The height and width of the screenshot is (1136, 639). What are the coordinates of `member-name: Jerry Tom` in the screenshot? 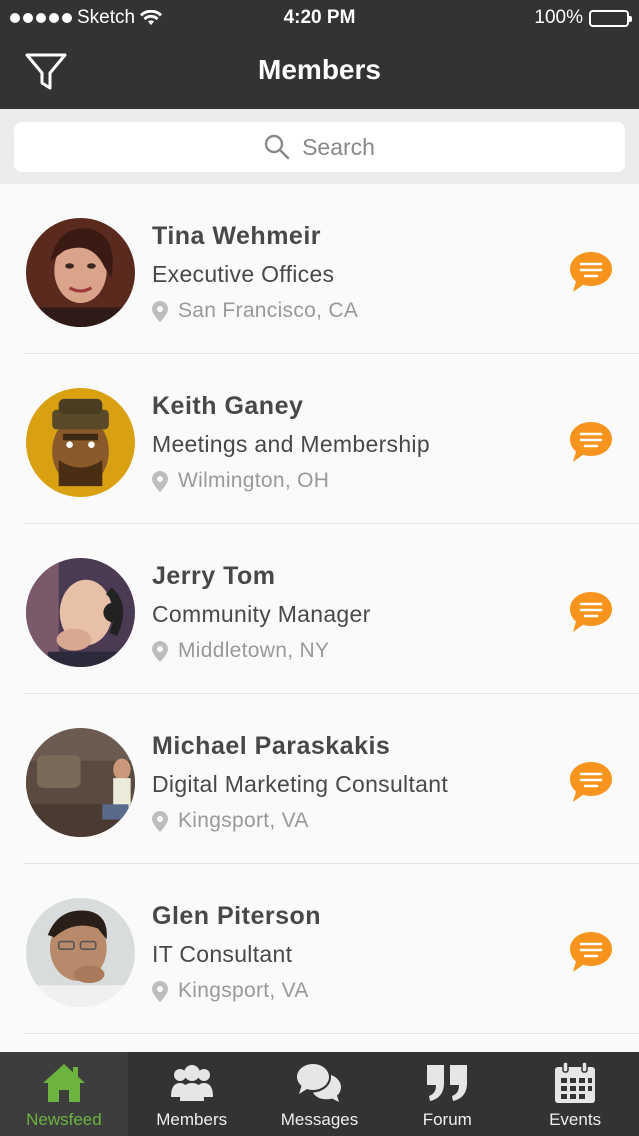 It's located at (214, 576).